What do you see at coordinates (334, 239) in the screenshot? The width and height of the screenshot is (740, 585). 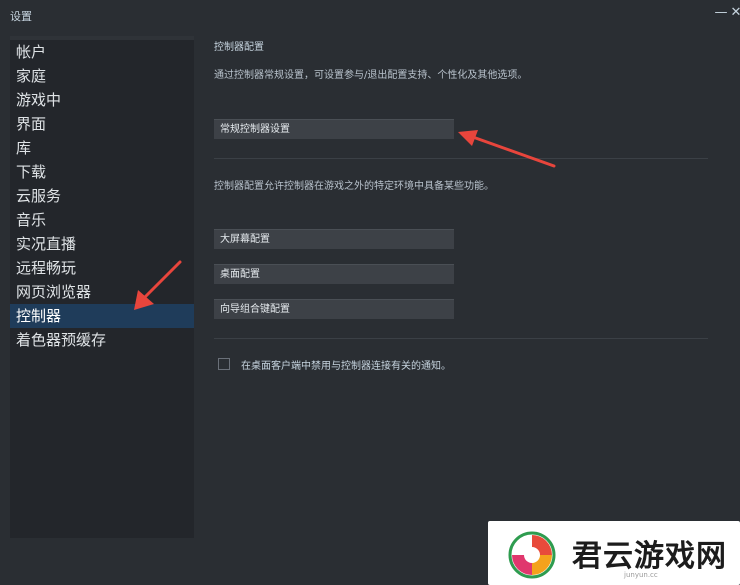 I see `big-picture-config-button: 大屏幕配置` at bounding box center [334, 239].